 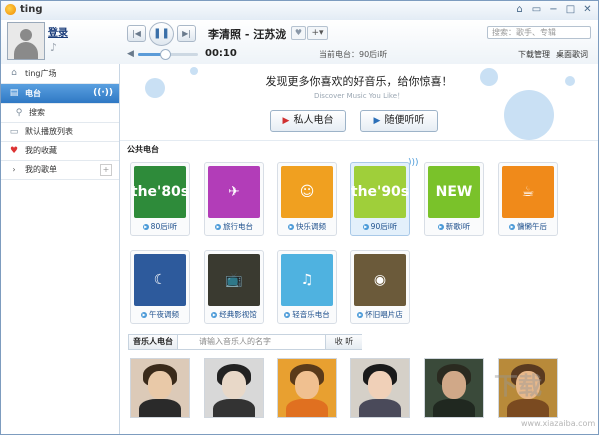 I want to click on skin-icon: ⌂, so click(x=519, y=9).